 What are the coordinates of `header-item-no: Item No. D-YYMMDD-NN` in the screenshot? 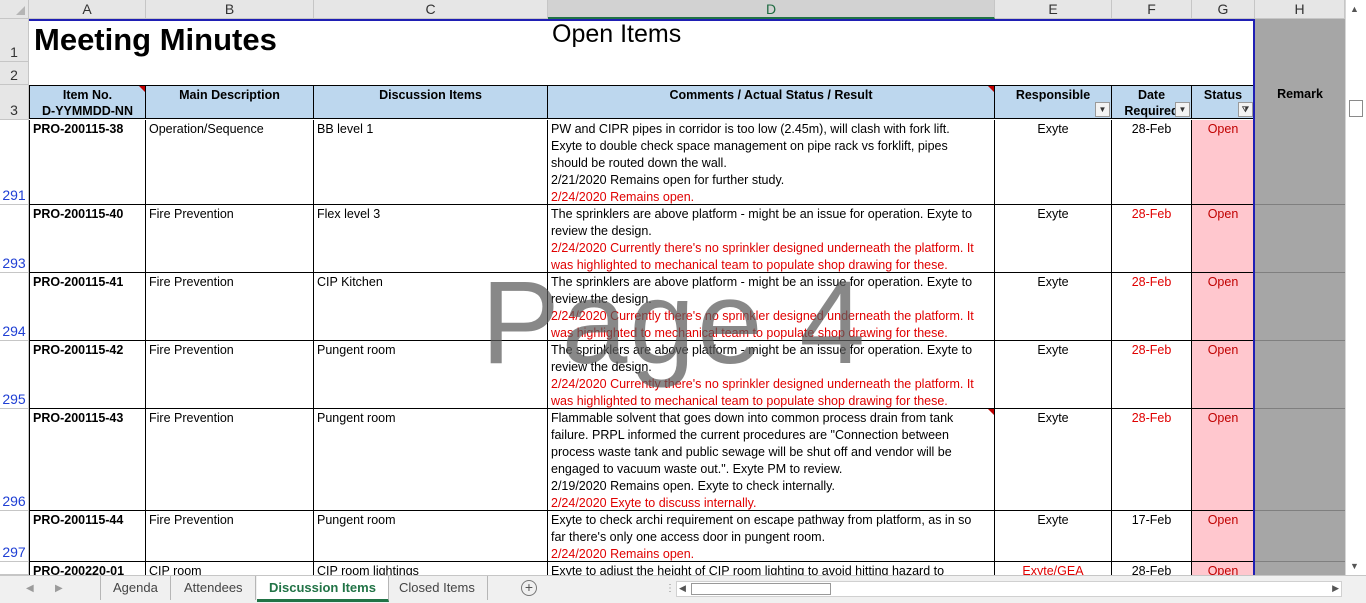 It's located at (87, 102).